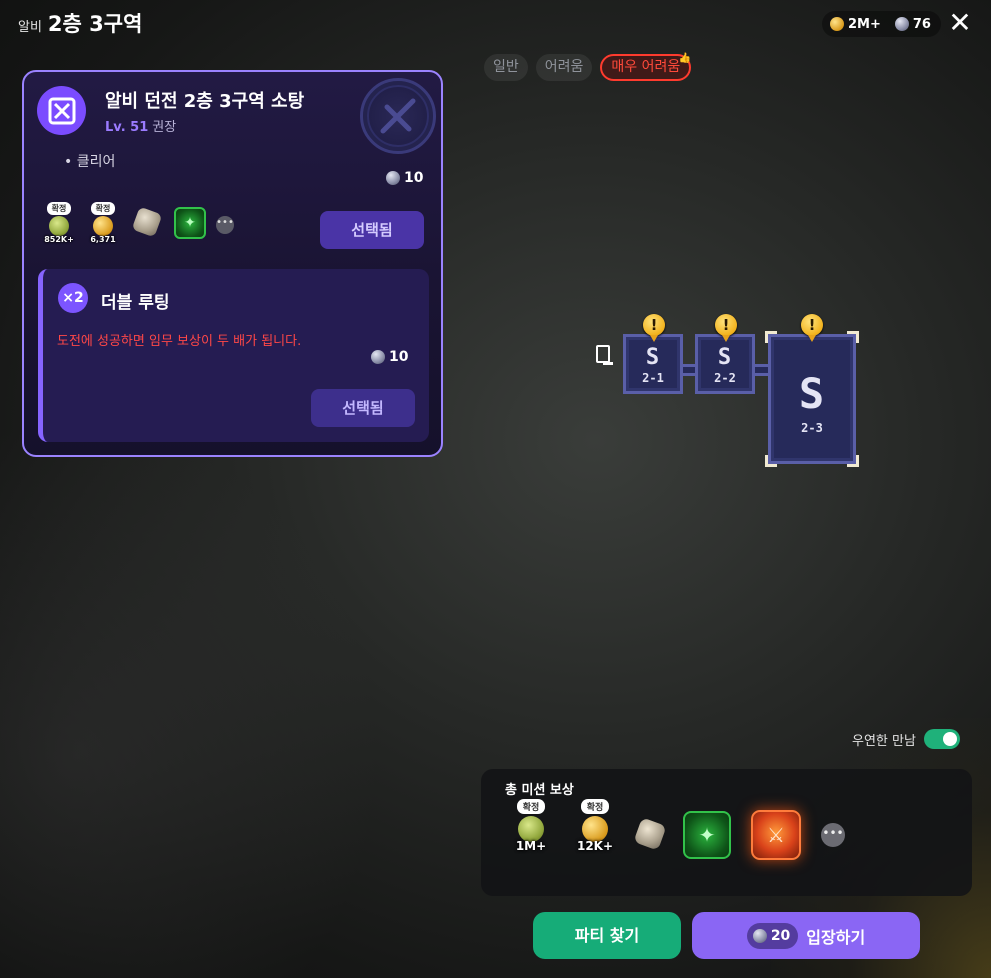  I want to click on mission-objective: • 클리어, so click(90, 162).